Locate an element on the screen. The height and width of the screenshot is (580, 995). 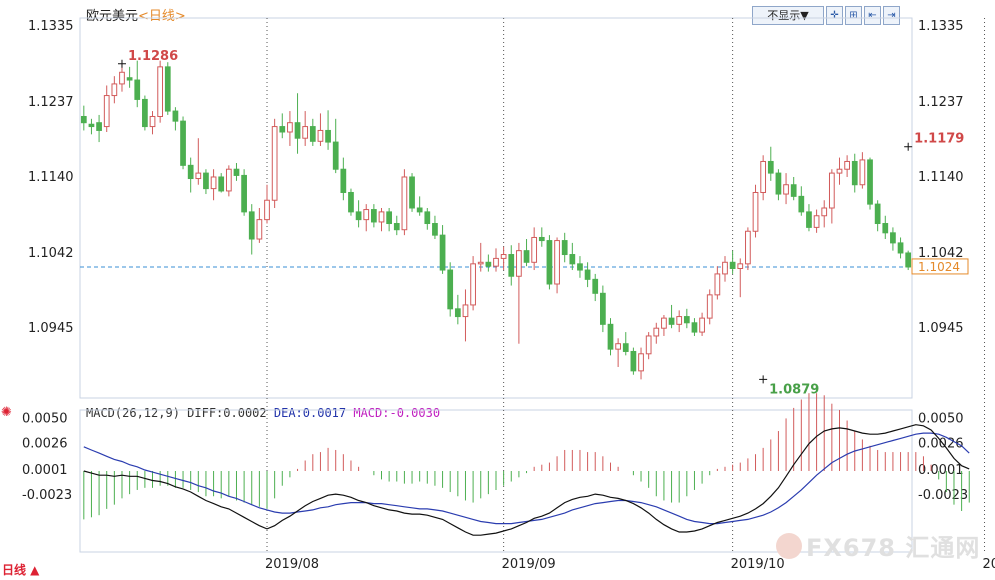
macd-y-tick-left: -0.0023 is located at coordinates (47, 495).